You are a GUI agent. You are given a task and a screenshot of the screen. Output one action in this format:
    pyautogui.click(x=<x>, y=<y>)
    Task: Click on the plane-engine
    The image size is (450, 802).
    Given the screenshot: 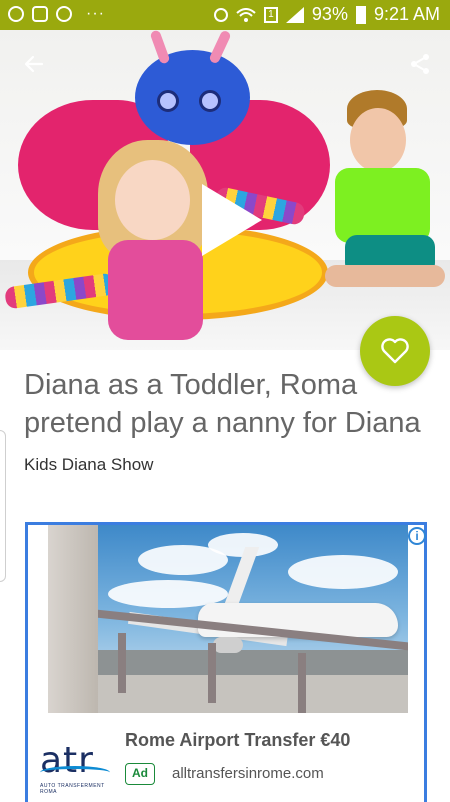 What is the action you would take?
    pyautogui.click(x=228, y=645)
    